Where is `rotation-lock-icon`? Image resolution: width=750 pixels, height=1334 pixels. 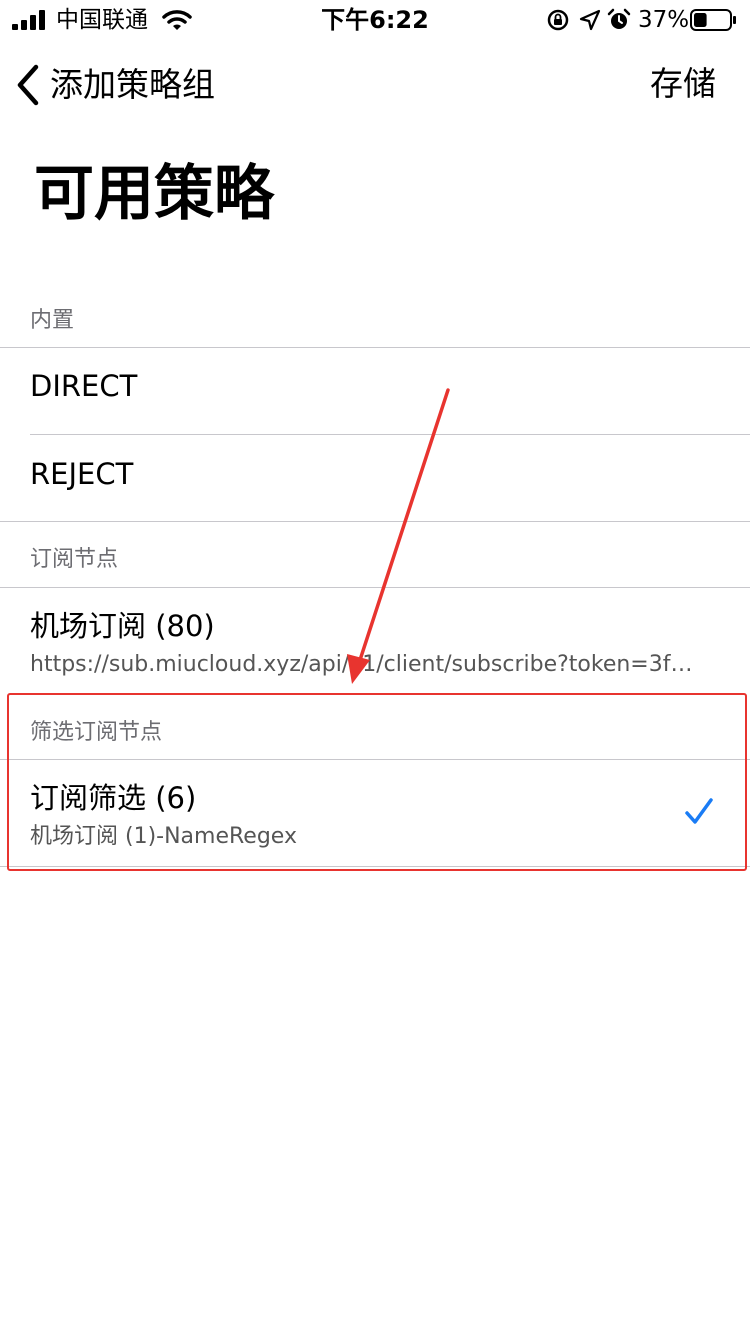
rotation-lock-icon is located at coordinates (558, 20).